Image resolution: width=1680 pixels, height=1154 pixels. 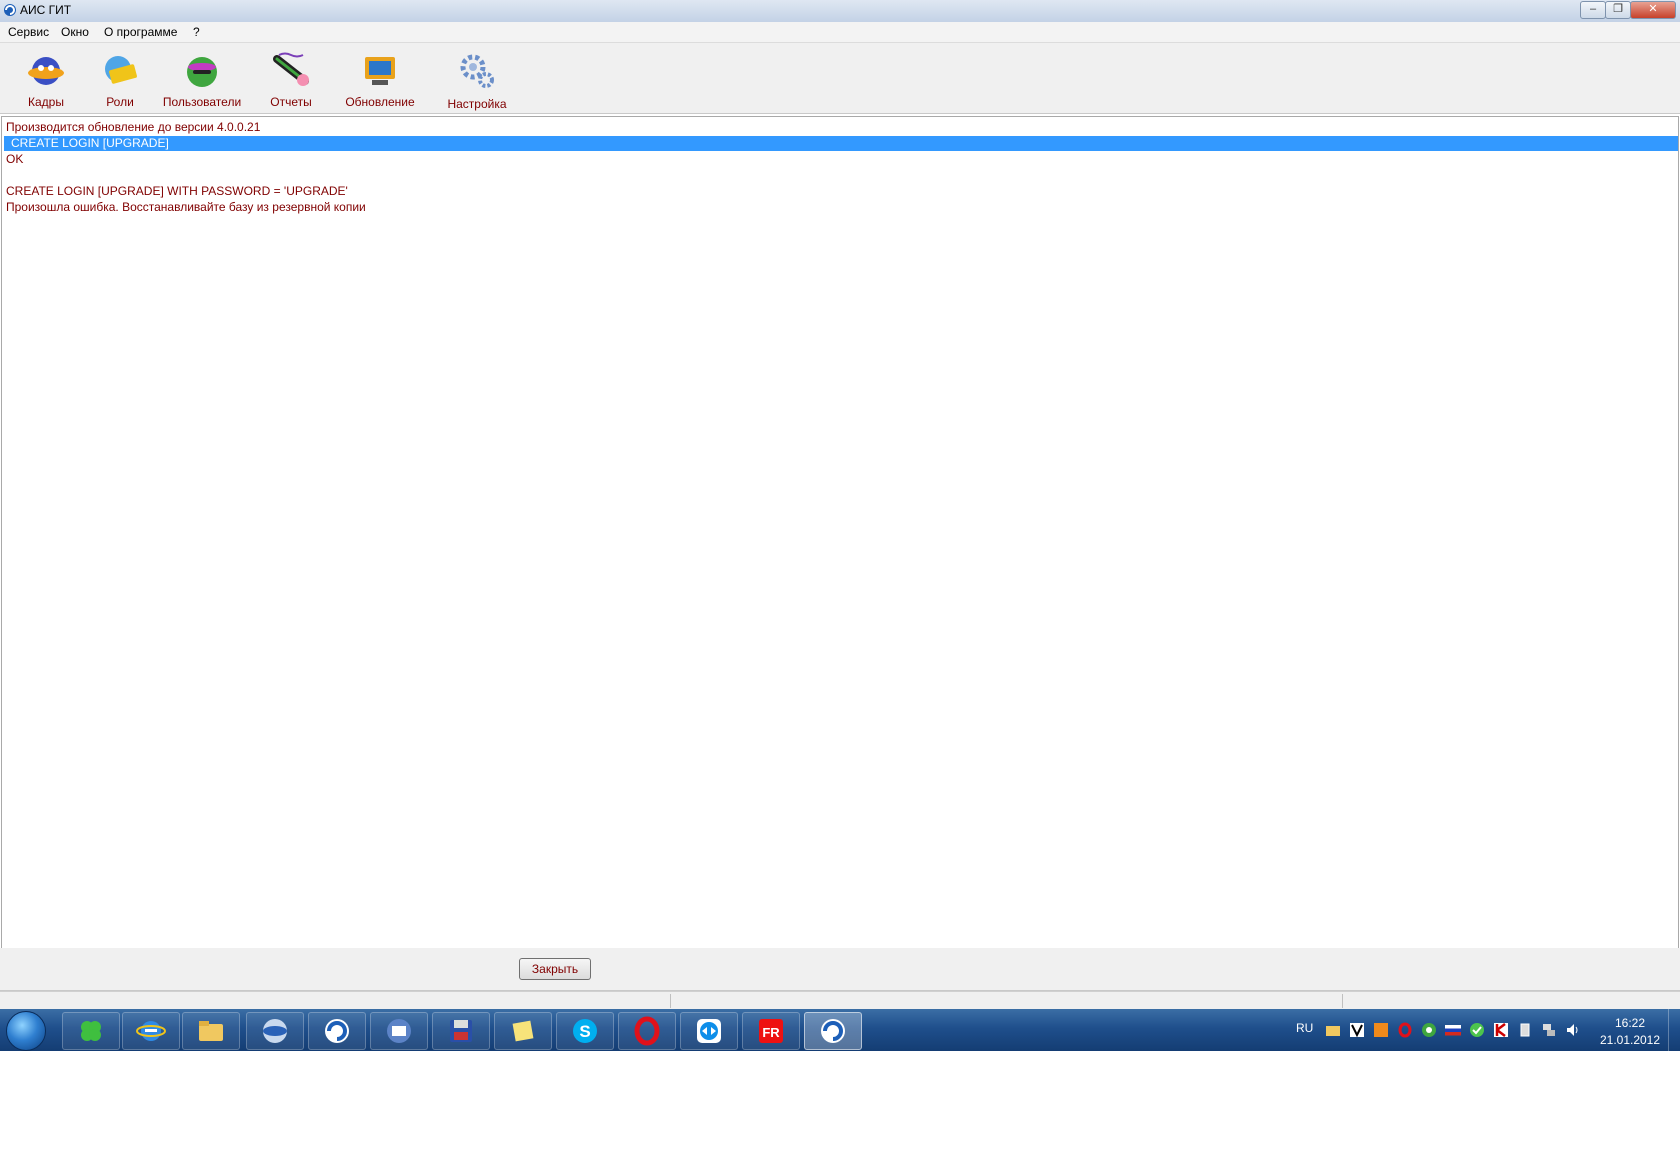 I want to click on toolbar-update-label: Обновление, so click(x=380, y=102).